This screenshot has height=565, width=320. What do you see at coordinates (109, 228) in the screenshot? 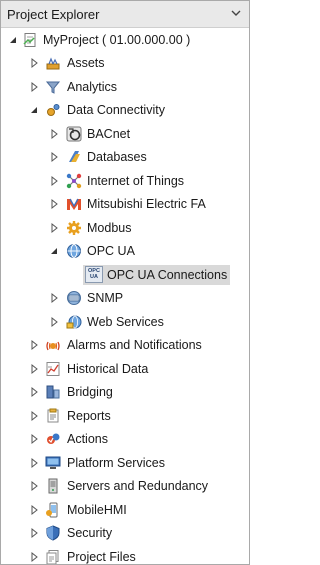
I see `tree-item-label: Modbus` at bounding box center [109, 228].